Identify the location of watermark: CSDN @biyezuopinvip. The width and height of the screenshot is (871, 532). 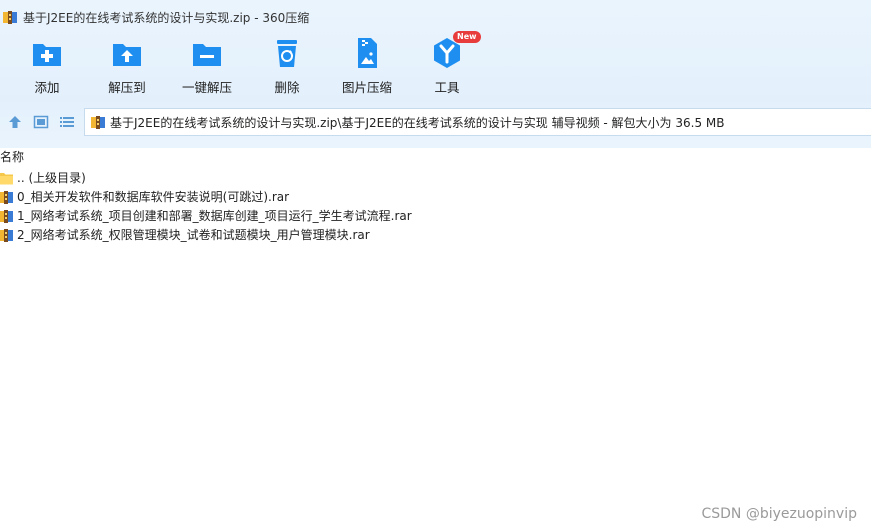
(779, 514).